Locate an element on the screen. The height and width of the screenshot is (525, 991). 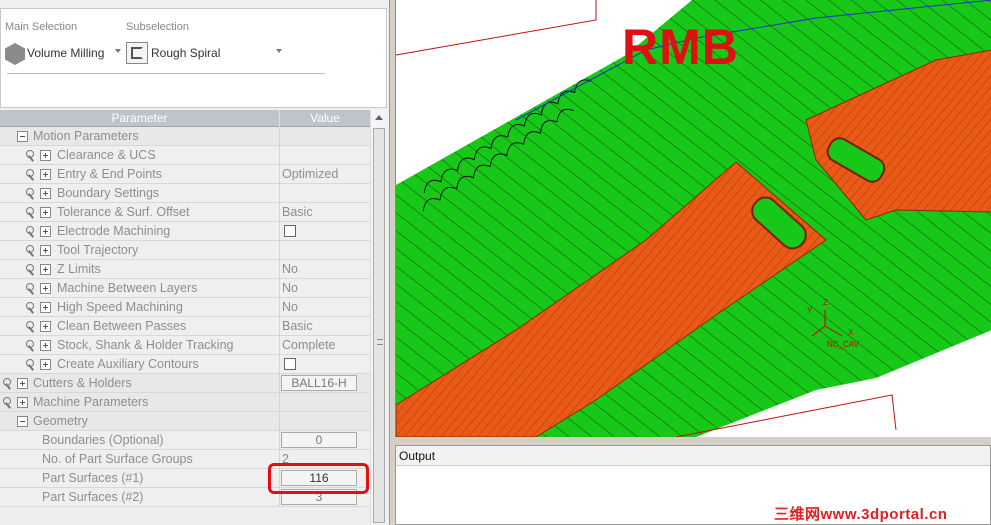
table-row-clean-between-passes: Clean Between Passes Basic is located at coordinates (185, 326).